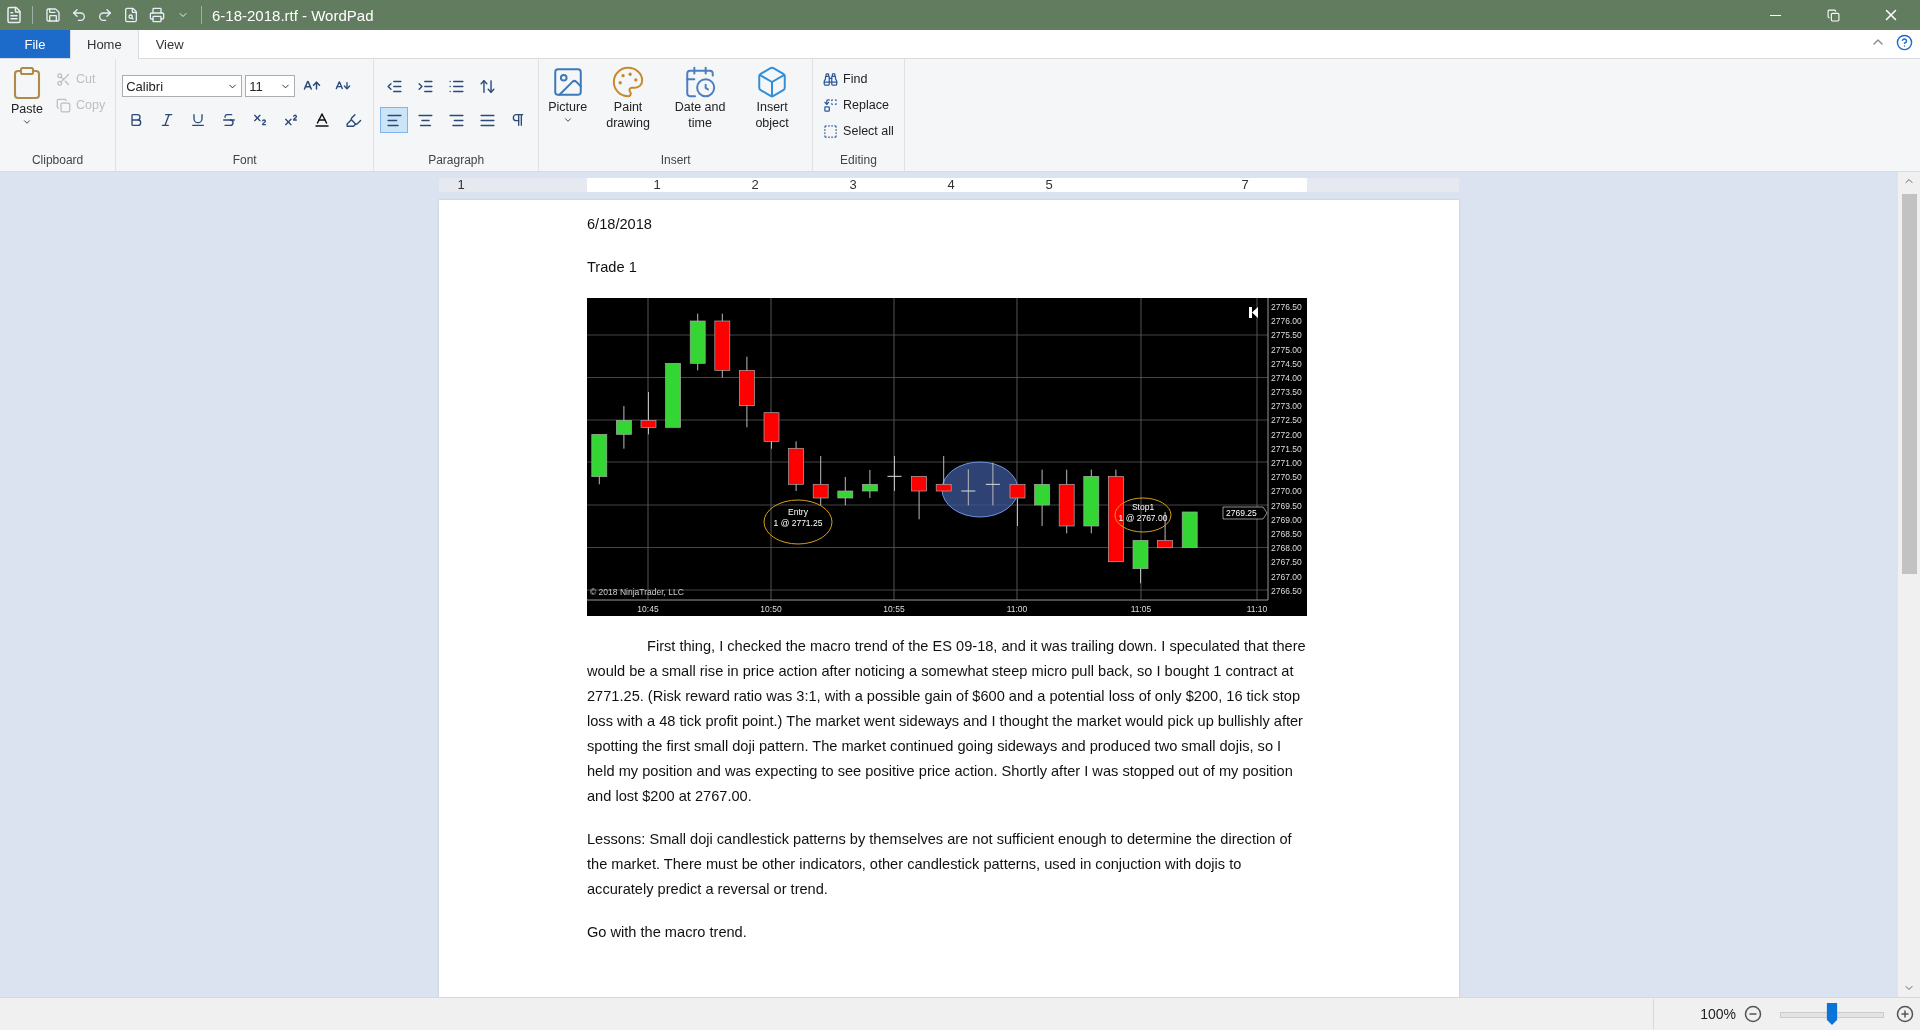 The image size is (1920, 1030). What do you see at coordinates (1257, 609) in the screenshot?
I see `axis-label: 11:10` at bounding box center [1257, 609].